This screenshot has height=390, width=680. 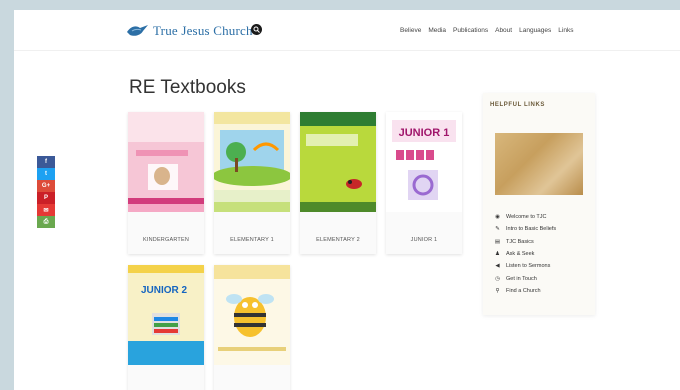 I want to click on link-label: TJC Basics, so click(x=520, y=241).